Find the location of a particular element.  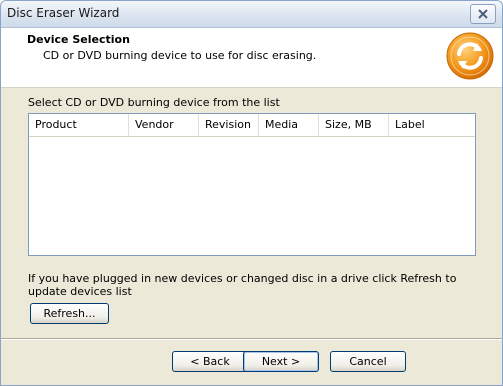

page-title: Device Selection is located at coordinates (78, 39).